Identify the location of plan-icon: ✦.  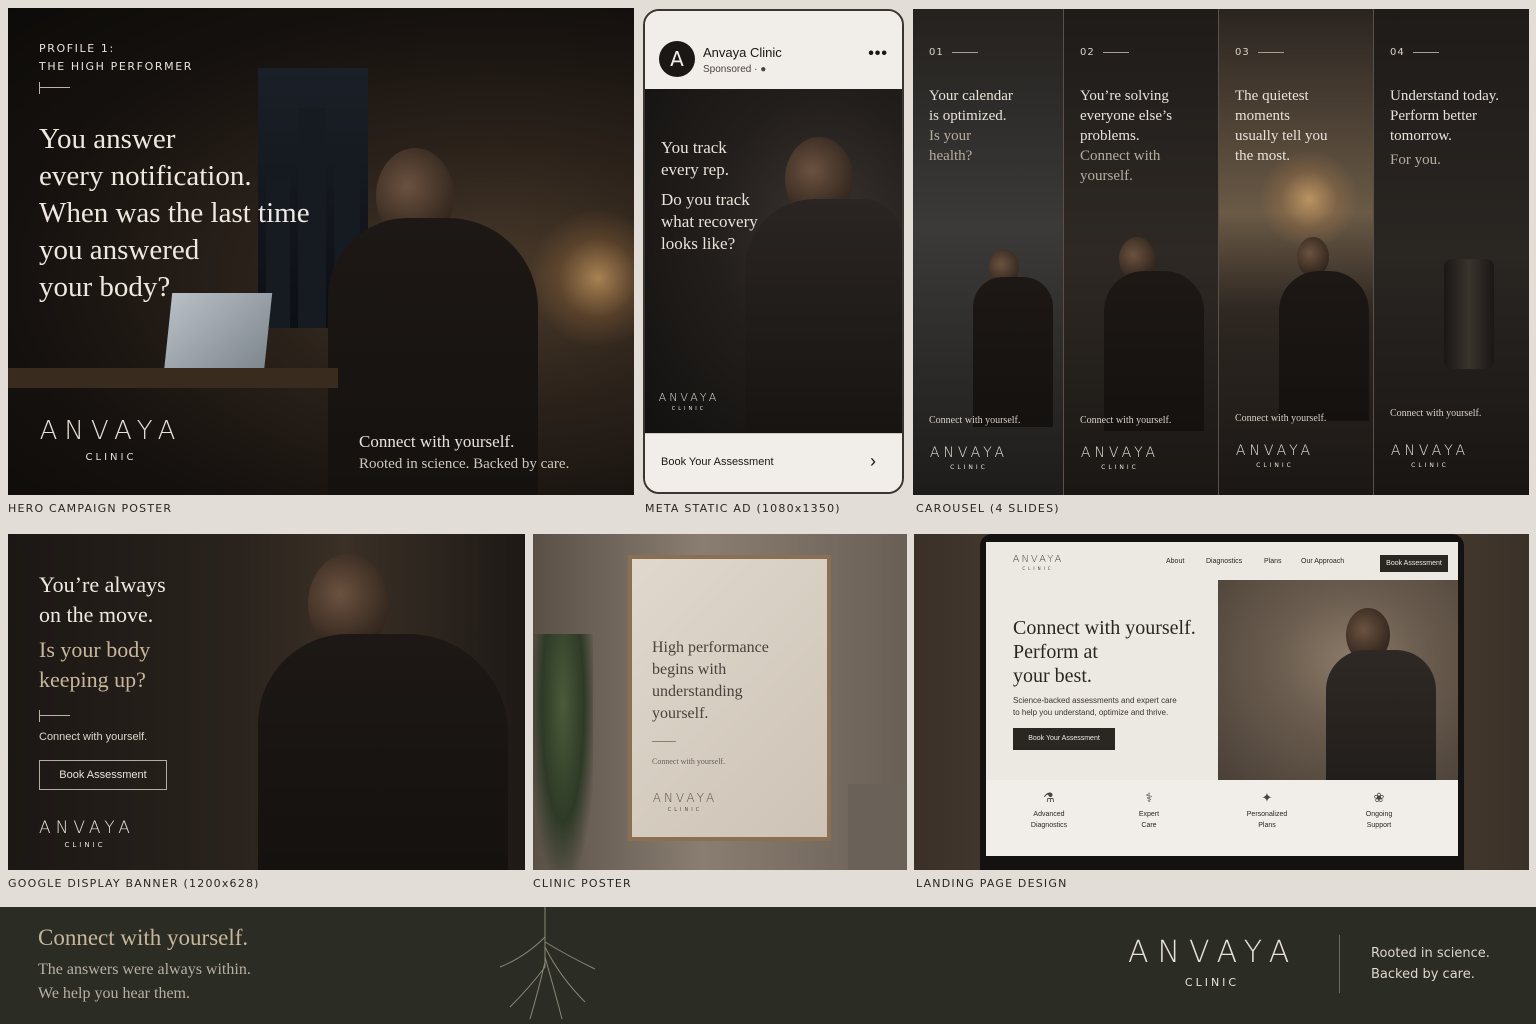
(1267, 797).